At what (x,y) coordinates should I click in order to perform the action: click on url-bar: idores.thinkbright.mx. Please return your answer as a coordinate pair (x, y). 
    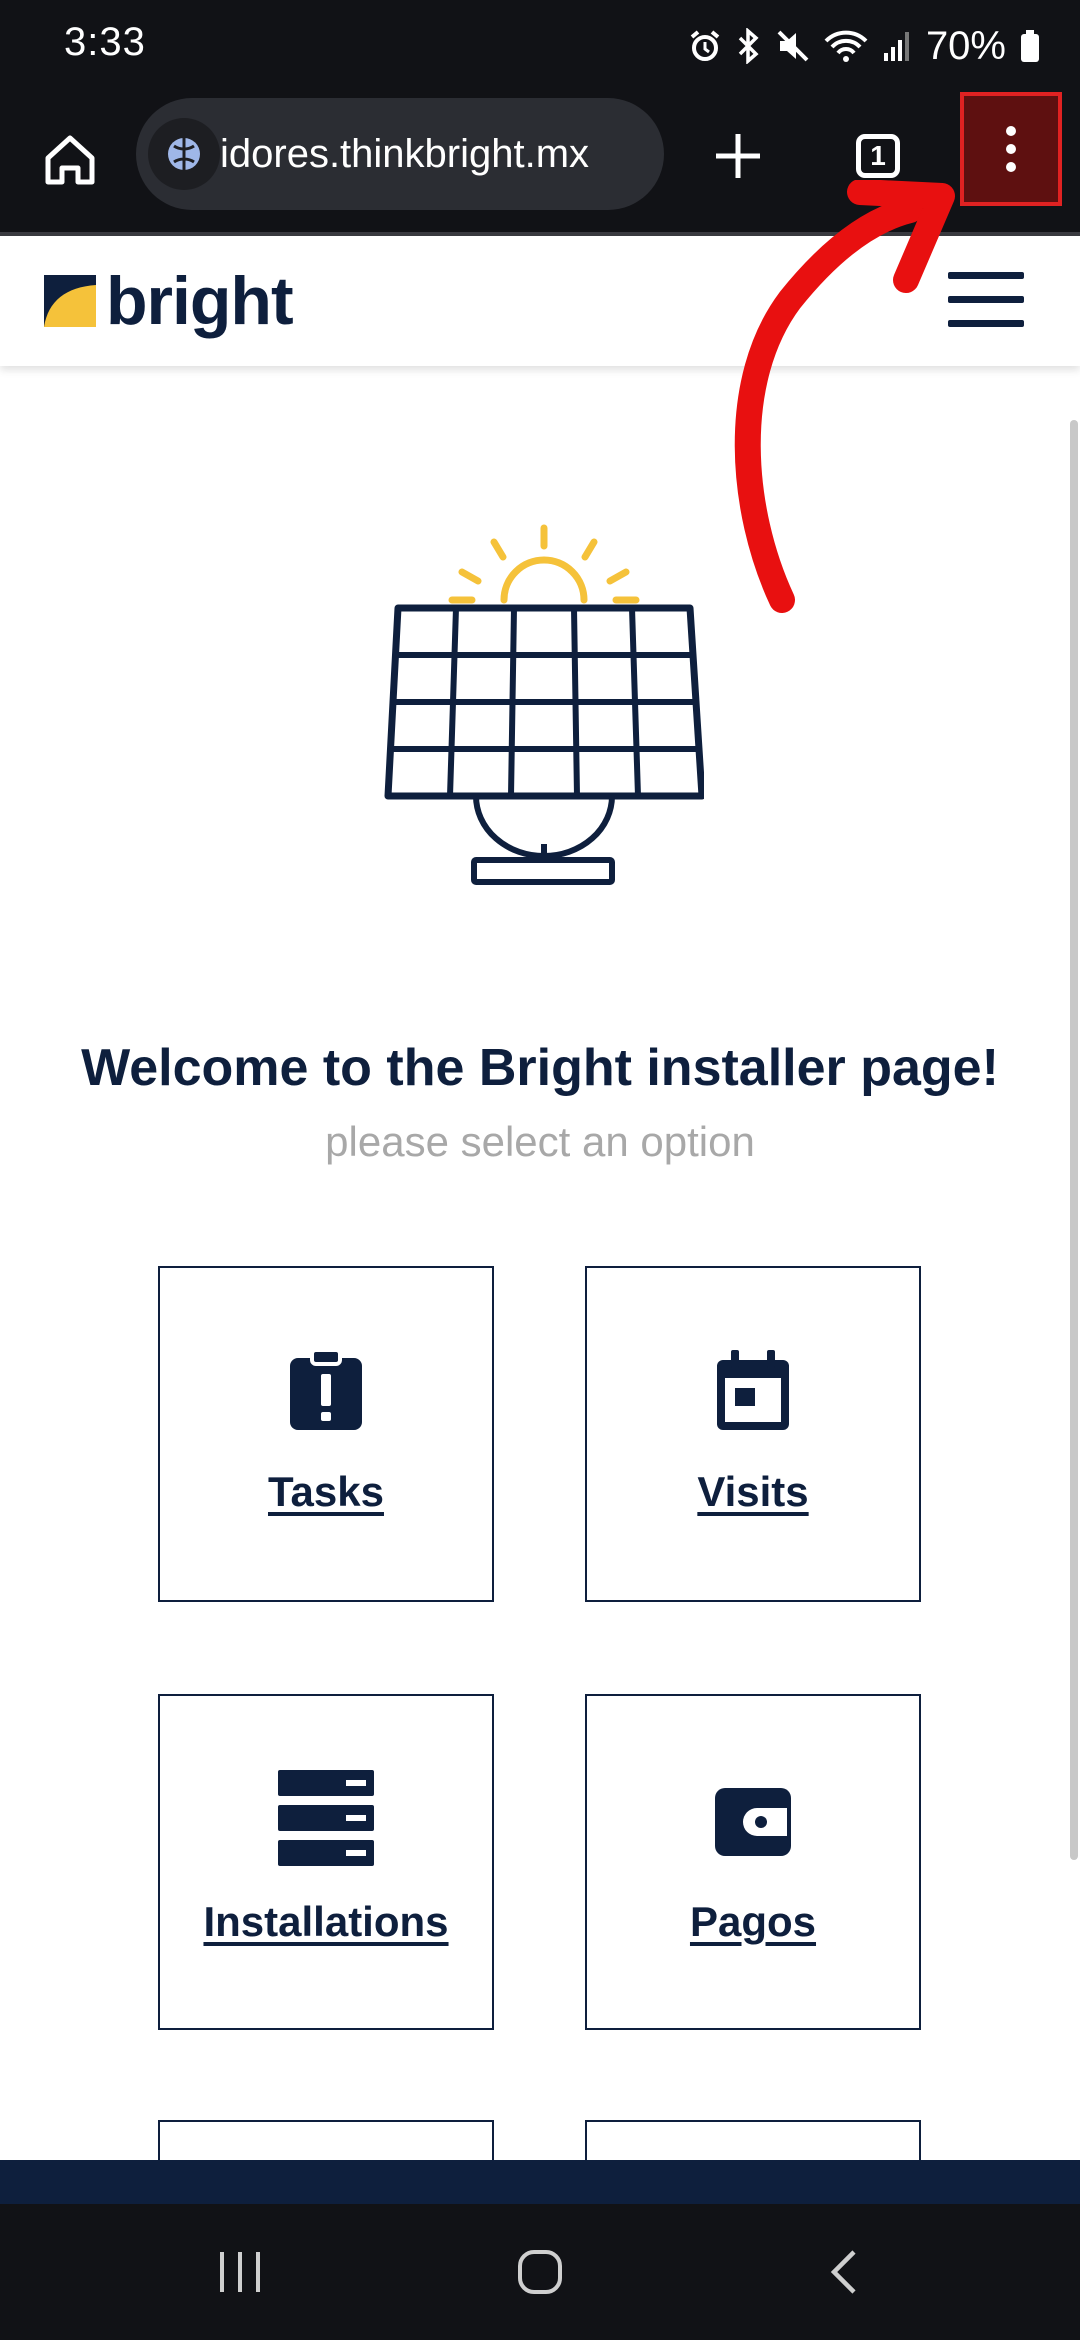
    Looking at the image, I should click on (400, 154).